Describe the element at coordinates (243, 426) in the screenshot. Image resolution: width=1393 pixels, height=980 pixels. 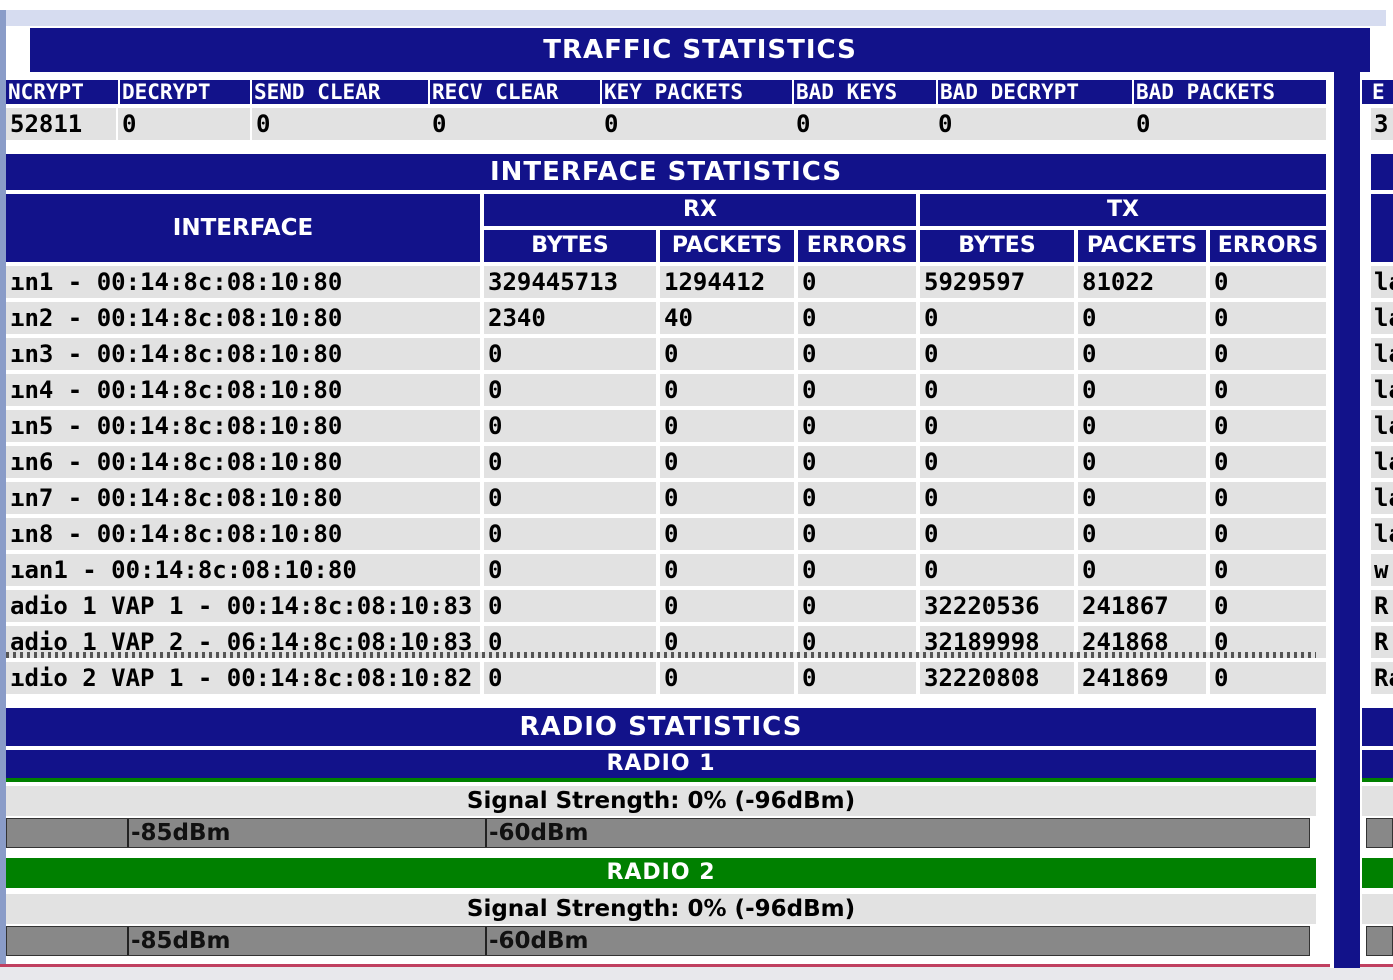
I see `interface-name-cell: ın5 - 00:14:8c:08:10:80` at that location.